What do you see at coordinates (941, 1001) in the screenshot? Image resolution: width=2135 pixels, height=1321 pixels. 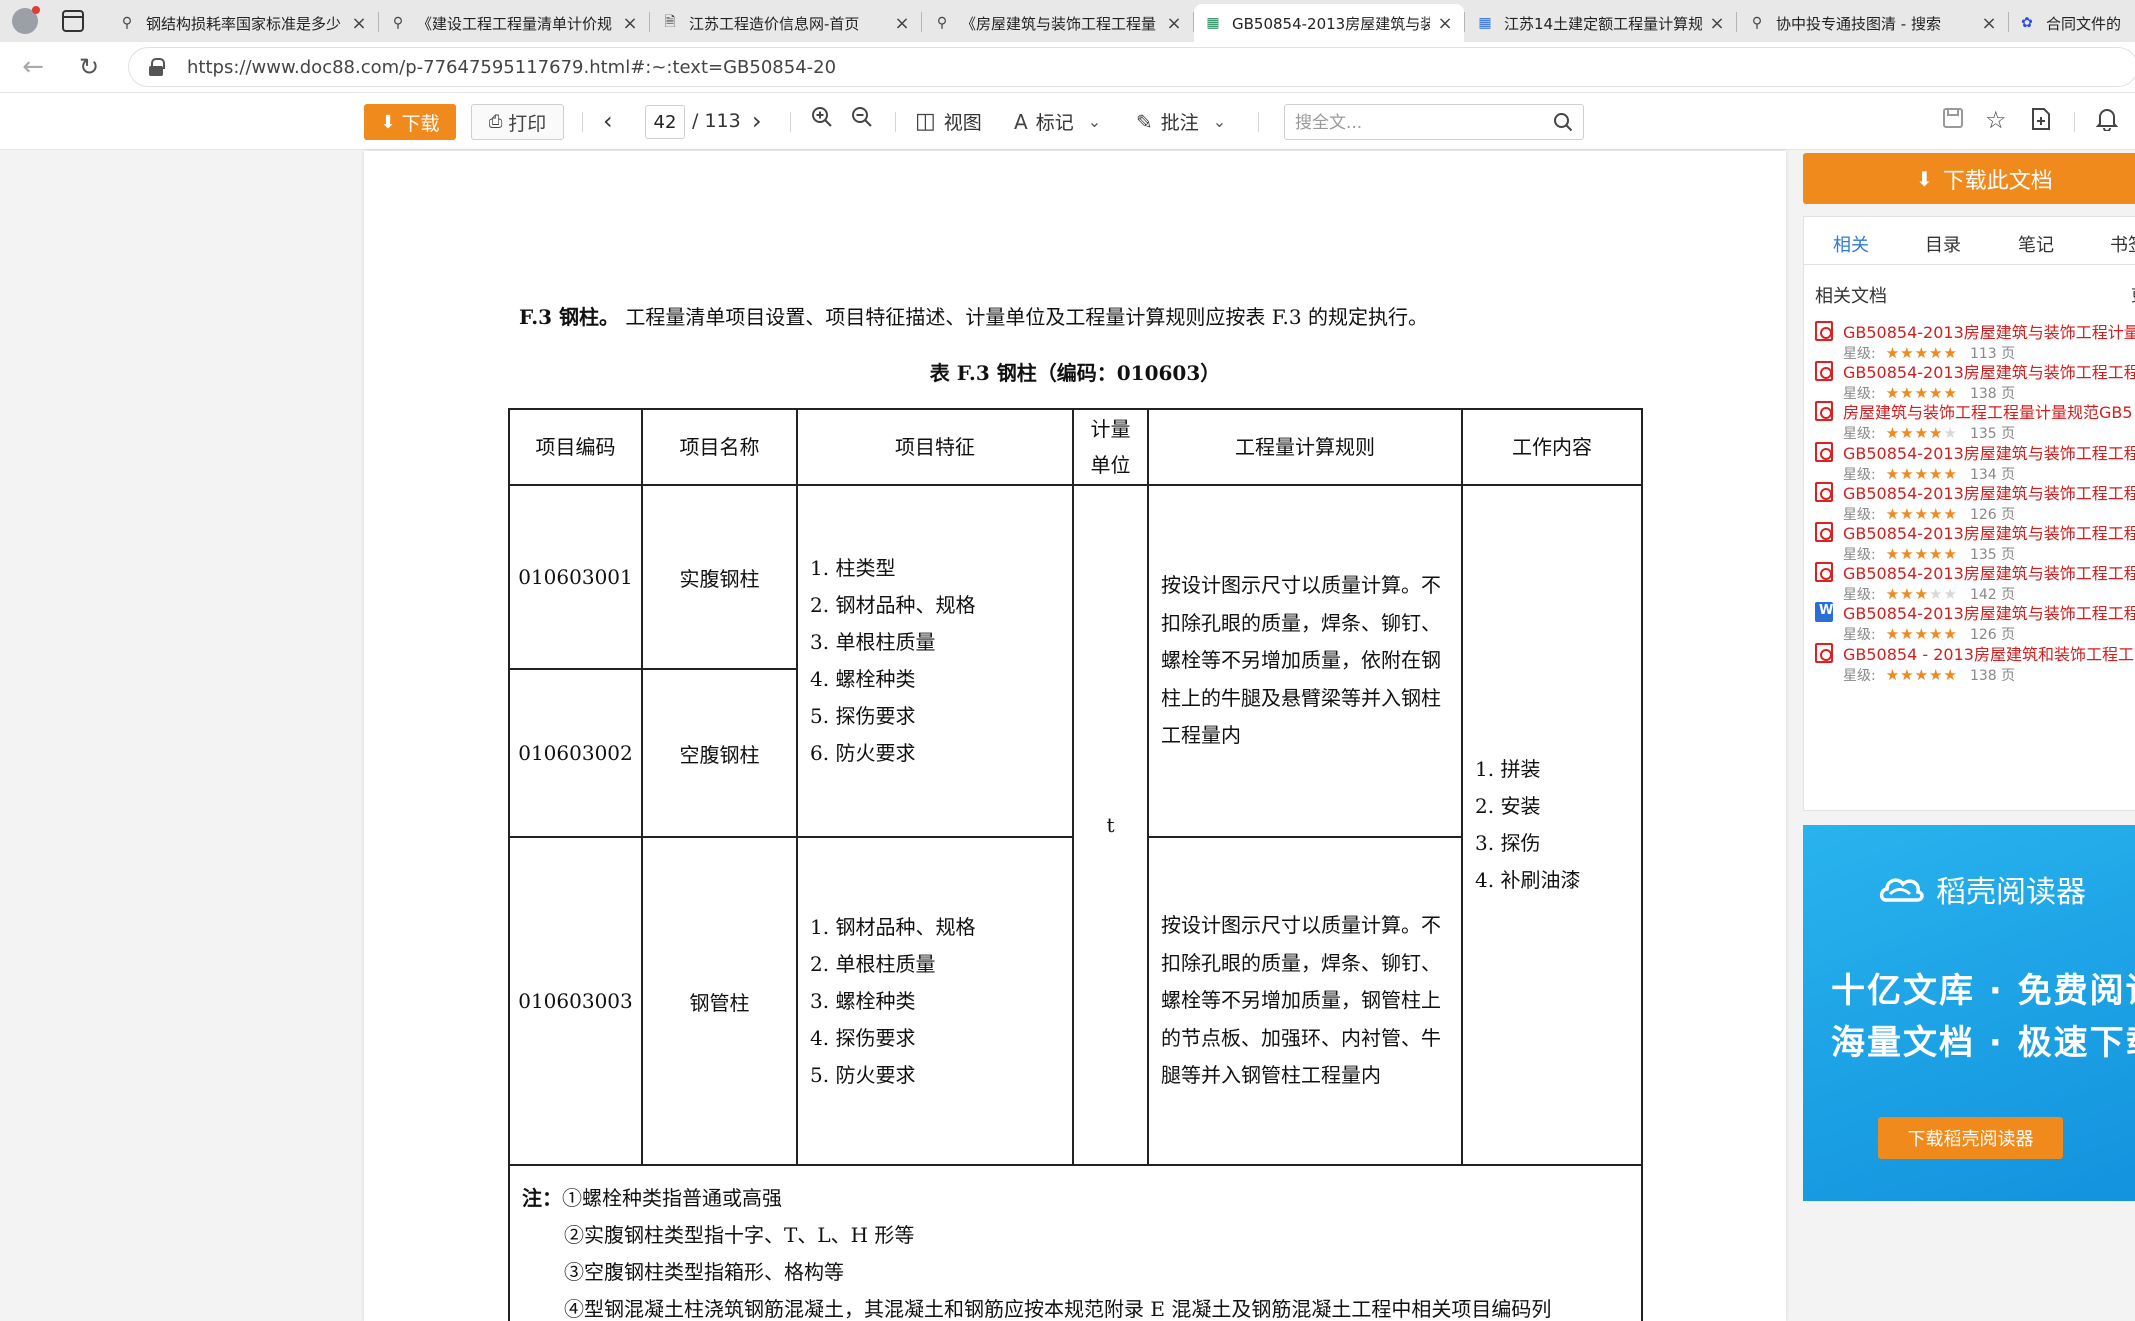 I see `features-list: 1. 钢材品种、规格 2. 单根柱质量 3. 螺栓种类 4. 探伤要求 5. 防火要求` at bounding box center [941, 1001].